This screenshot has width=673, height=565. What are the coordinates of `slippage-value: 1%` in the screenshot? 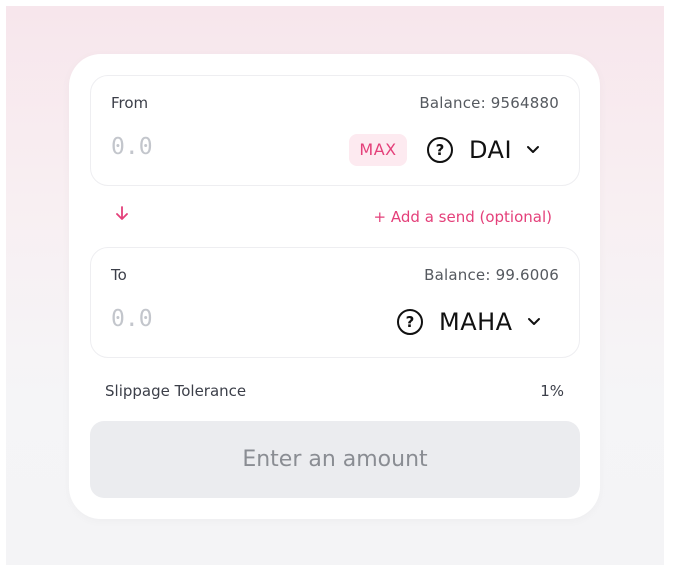 It's located at (552, 391).